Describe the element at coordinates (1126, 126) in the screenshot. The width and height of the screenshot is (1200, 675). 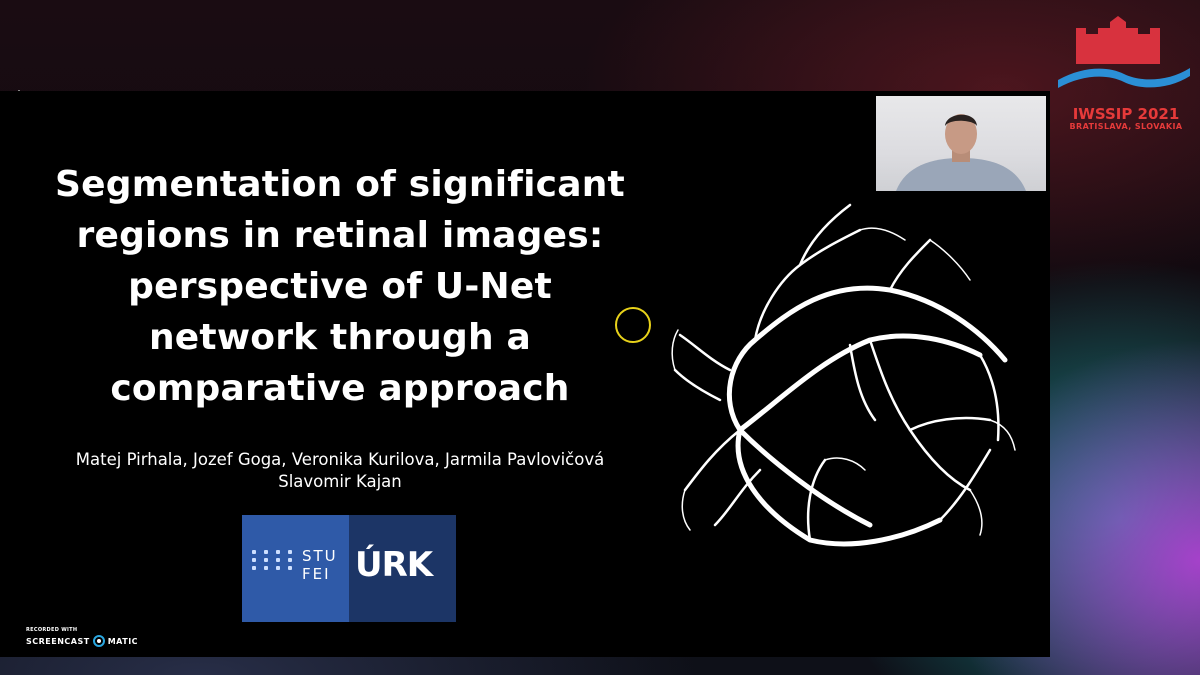
I see `conference-subtitle: BRATISLAVA, SLOVAKIA` at that location.